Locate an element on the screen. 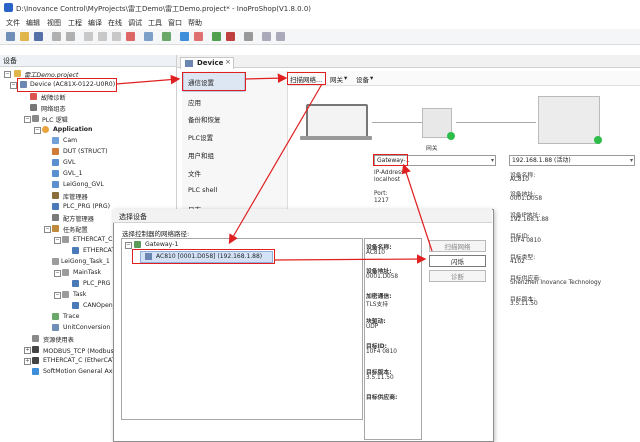 The height and width of the screenshot is (442, 640). logout-icon is located at coordinates (198, 36).